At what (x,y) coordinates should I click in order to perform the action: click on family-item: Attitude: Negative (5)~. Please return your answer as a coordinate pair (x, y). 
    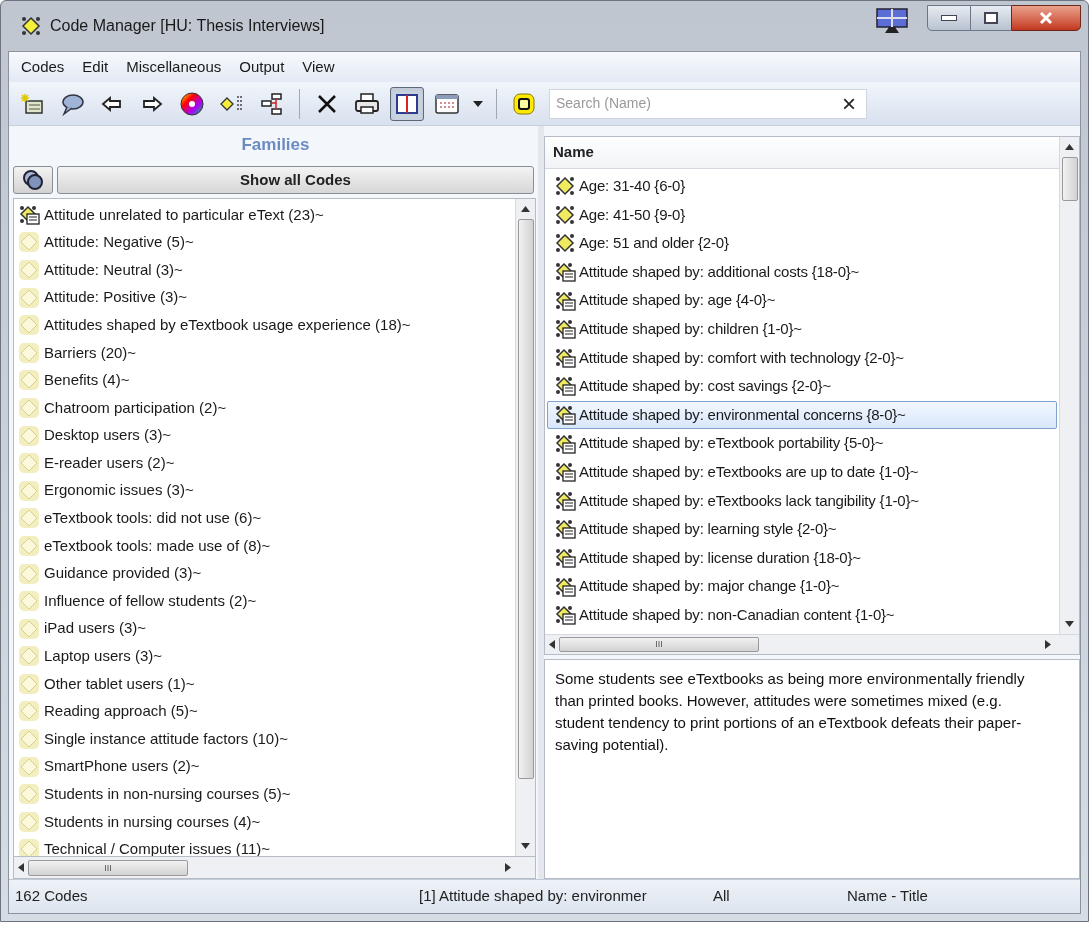
    Looking at the image, I should click on (119, 242).